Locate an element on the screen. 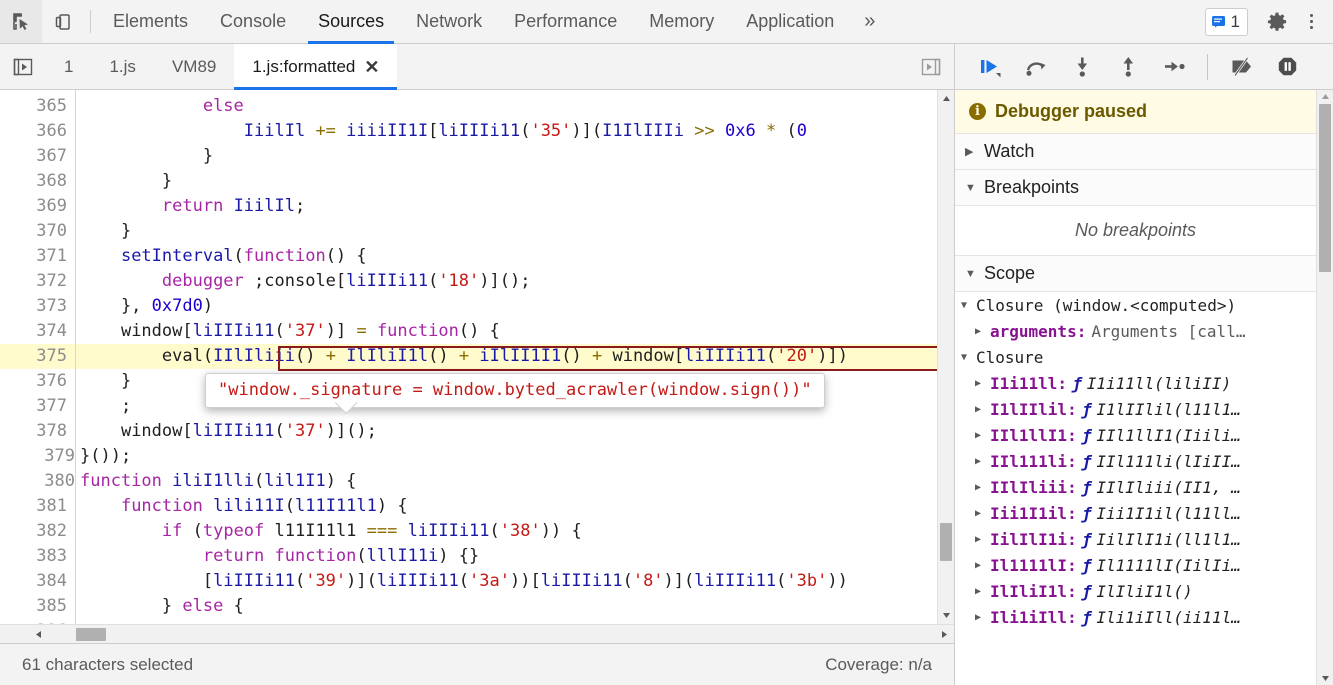 The width and height of the screenshot is (1333, 685). more-options-icon is located at coordinates (1311, 21).